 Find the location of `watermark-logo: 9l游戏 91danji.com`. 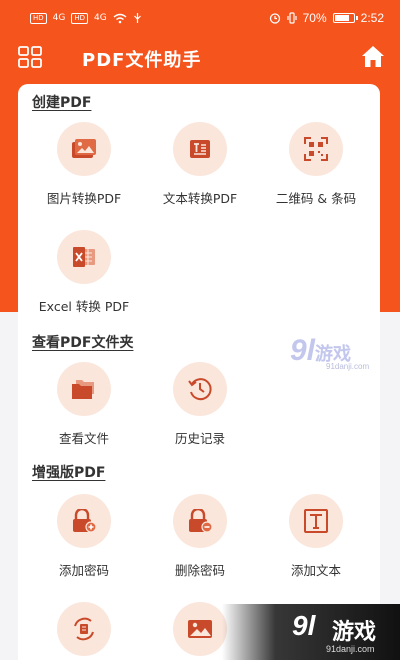

watermark-logo: 9l游戏 91danji.com is located at coordinates (329, 352).